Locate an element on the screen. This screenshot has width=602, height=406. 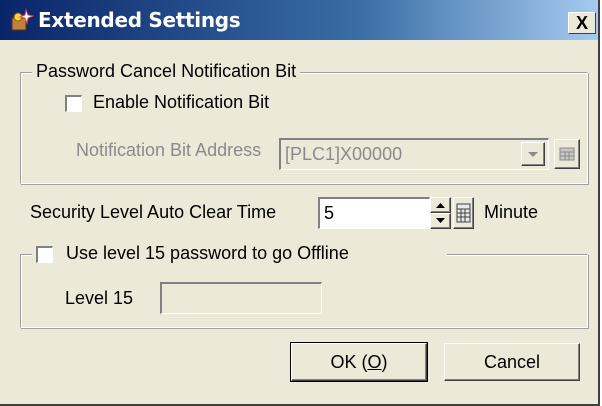
use-level15-checkbox is located at coordinates (44, 254).